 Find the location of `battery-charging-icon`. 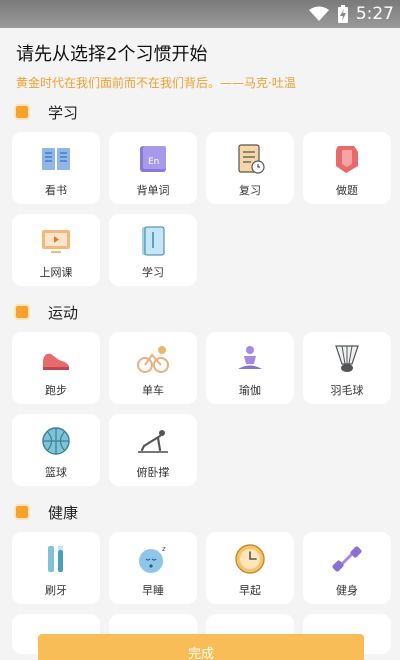

battery-charging-icon is located at coordinates (342, 14).